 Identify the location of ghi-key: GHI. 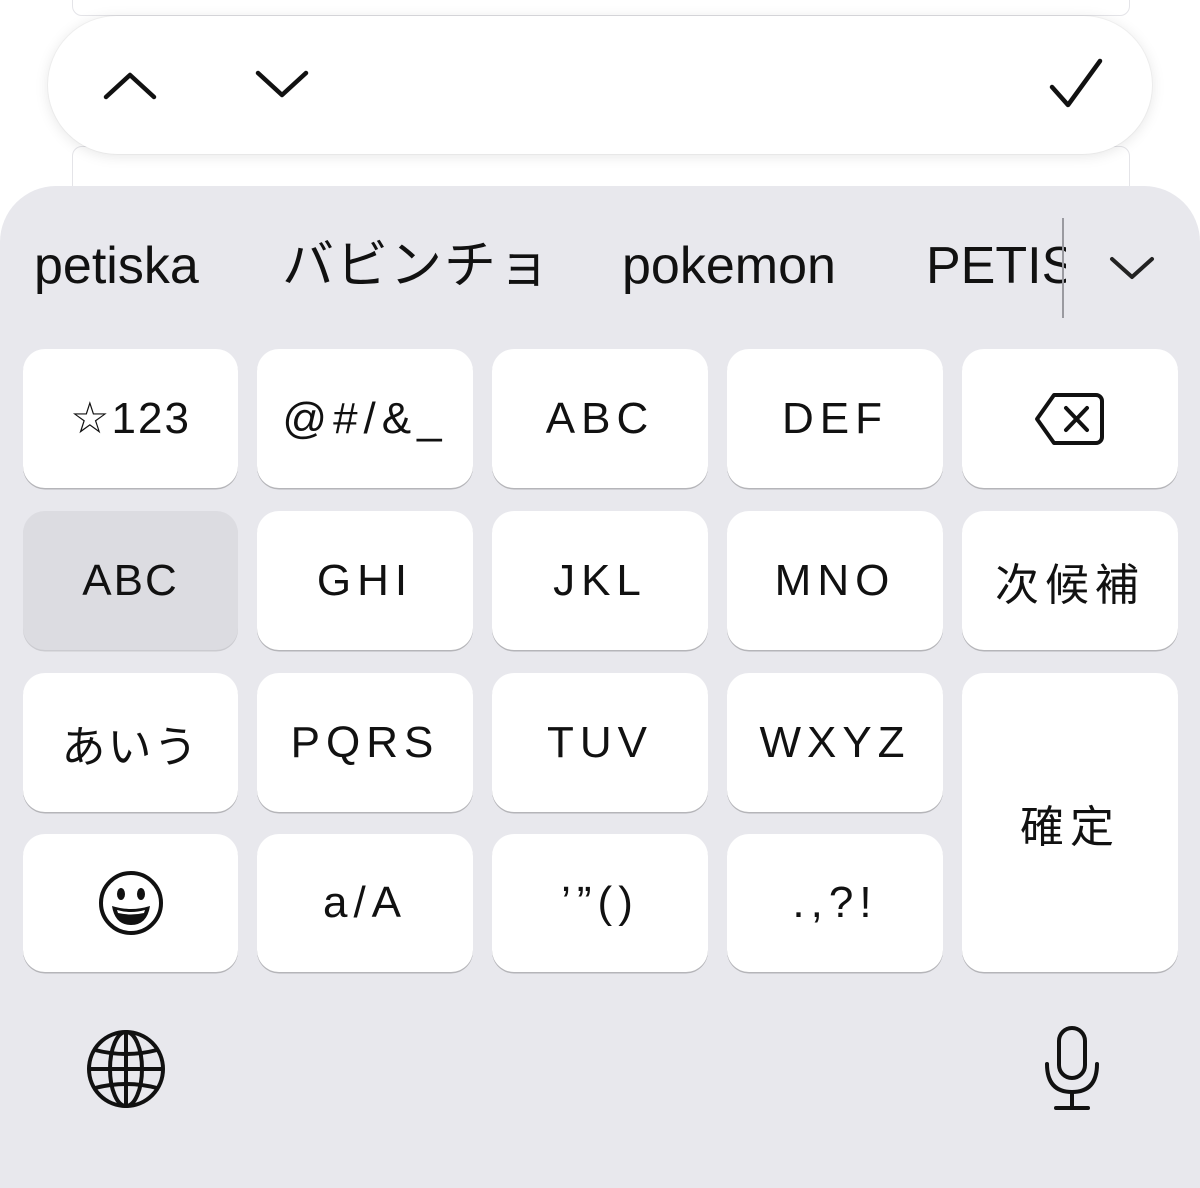
(365, 580).